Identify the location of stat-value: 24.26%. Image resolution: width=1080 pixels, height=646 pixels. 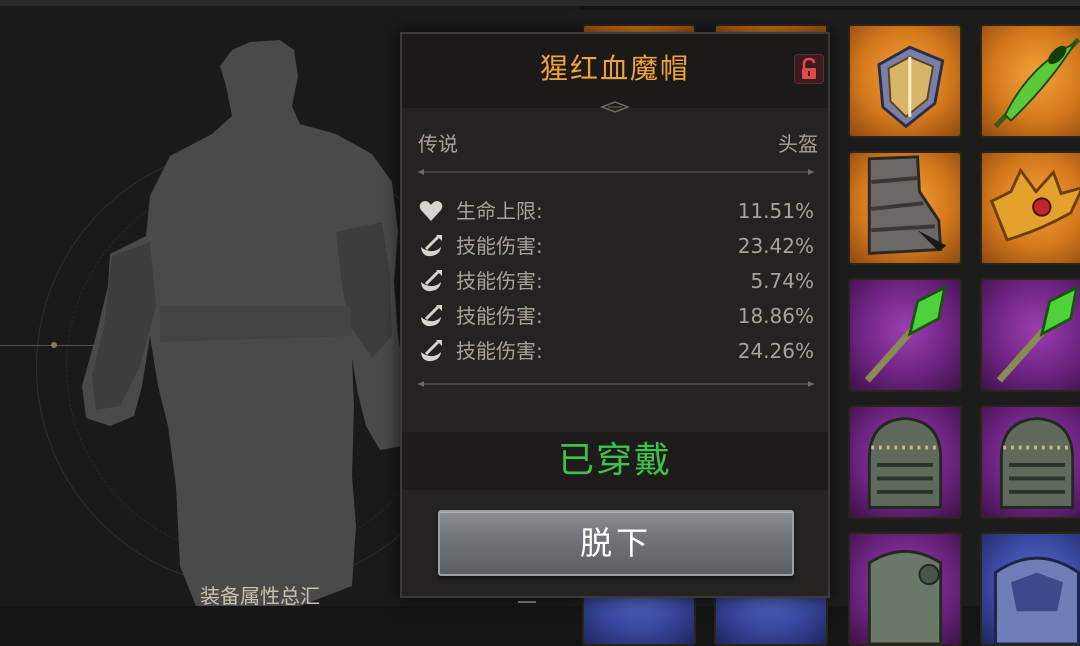
(775, 351).